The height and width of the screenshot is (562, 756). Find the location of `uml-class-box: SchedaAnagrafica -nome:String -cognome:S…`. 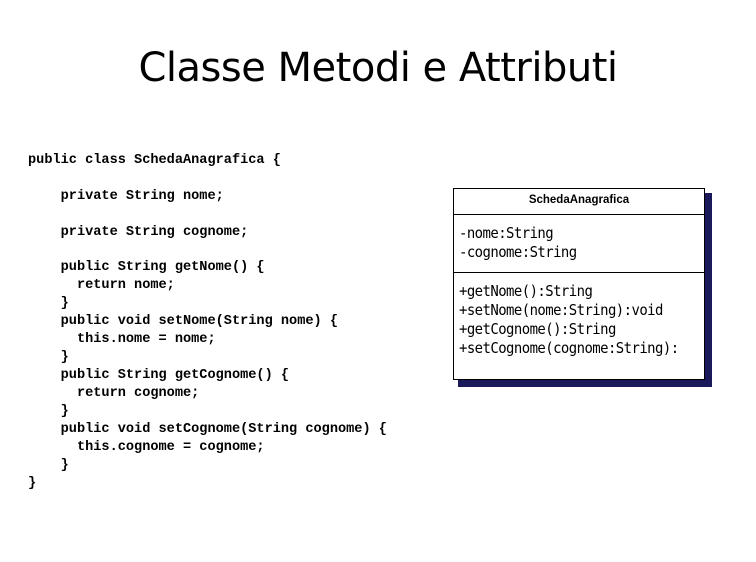

uml-class-box: SchedaAnagrafica -nome:String -cognome:S… is located at coordinates (579, 284).